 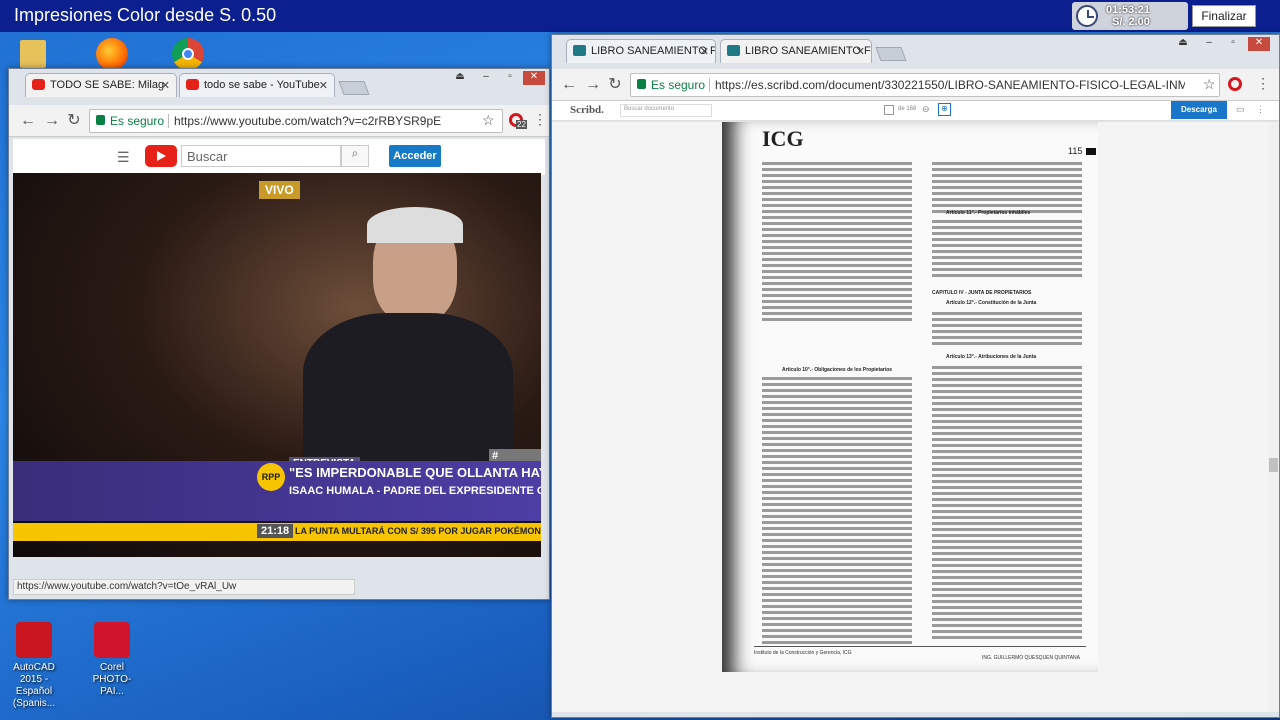 I want to click on download-button: Descarga, so click(x=1199, y=110).